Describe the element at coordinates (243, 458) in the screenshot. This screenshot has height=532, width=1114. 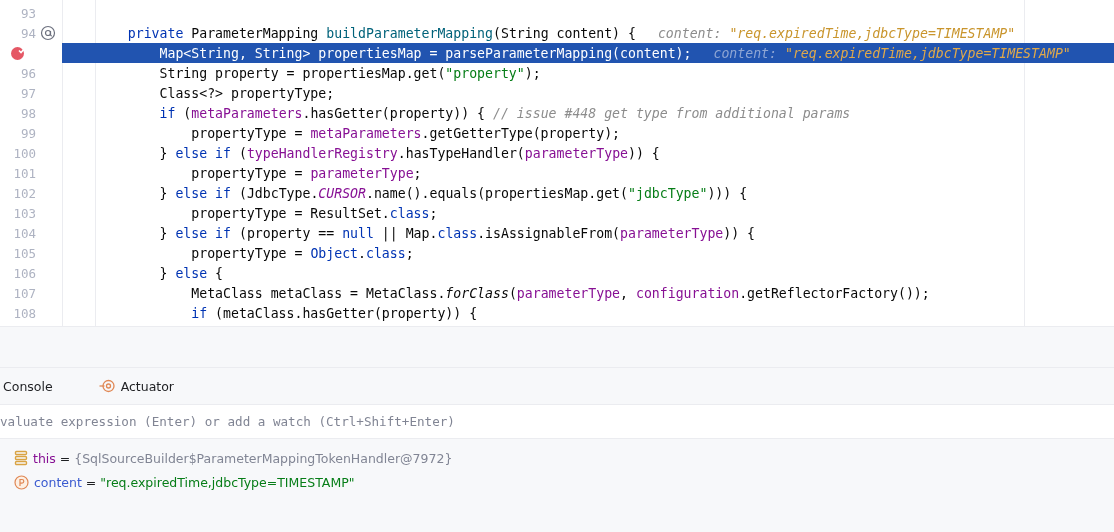
I see `variable-entry: this = {SqlSourceBuilder$ParameterMappingTokenHandler@7972}` at that location.